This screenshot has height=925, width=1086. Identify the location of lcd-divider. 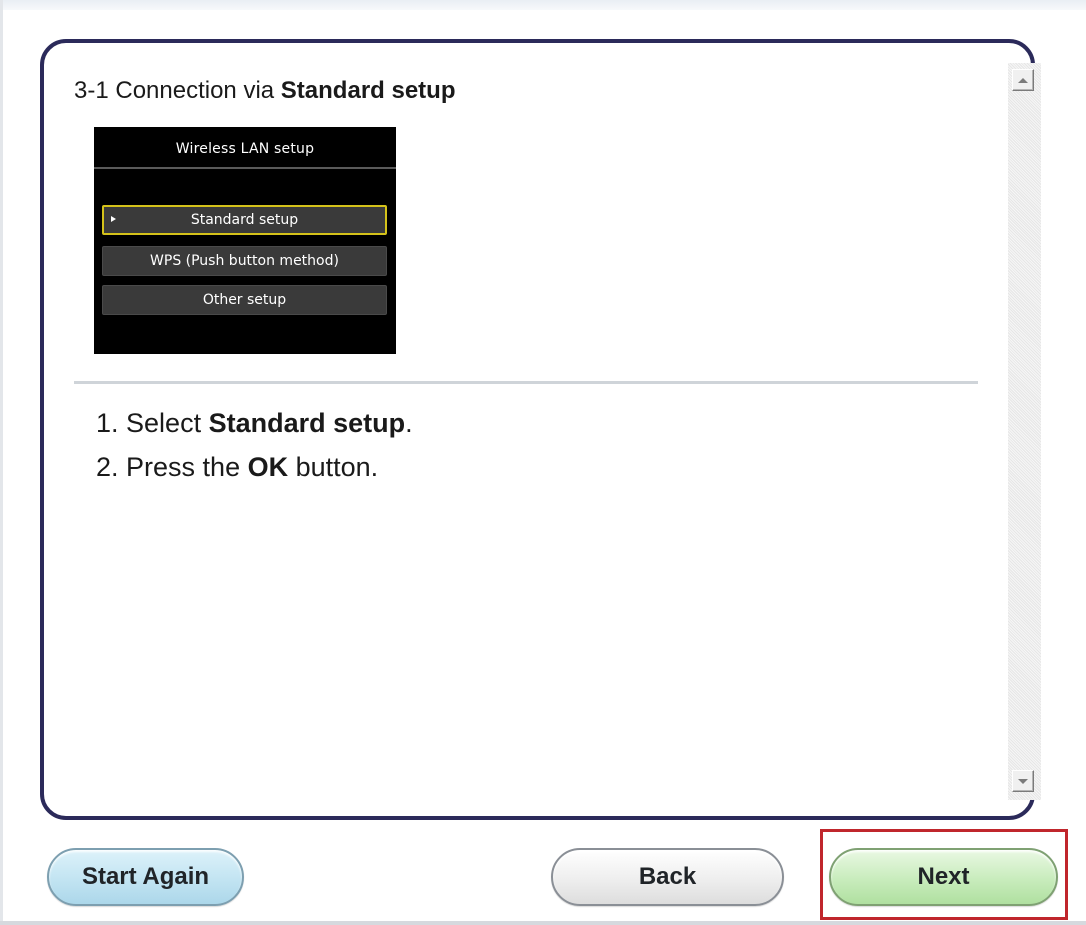
(245, 168).